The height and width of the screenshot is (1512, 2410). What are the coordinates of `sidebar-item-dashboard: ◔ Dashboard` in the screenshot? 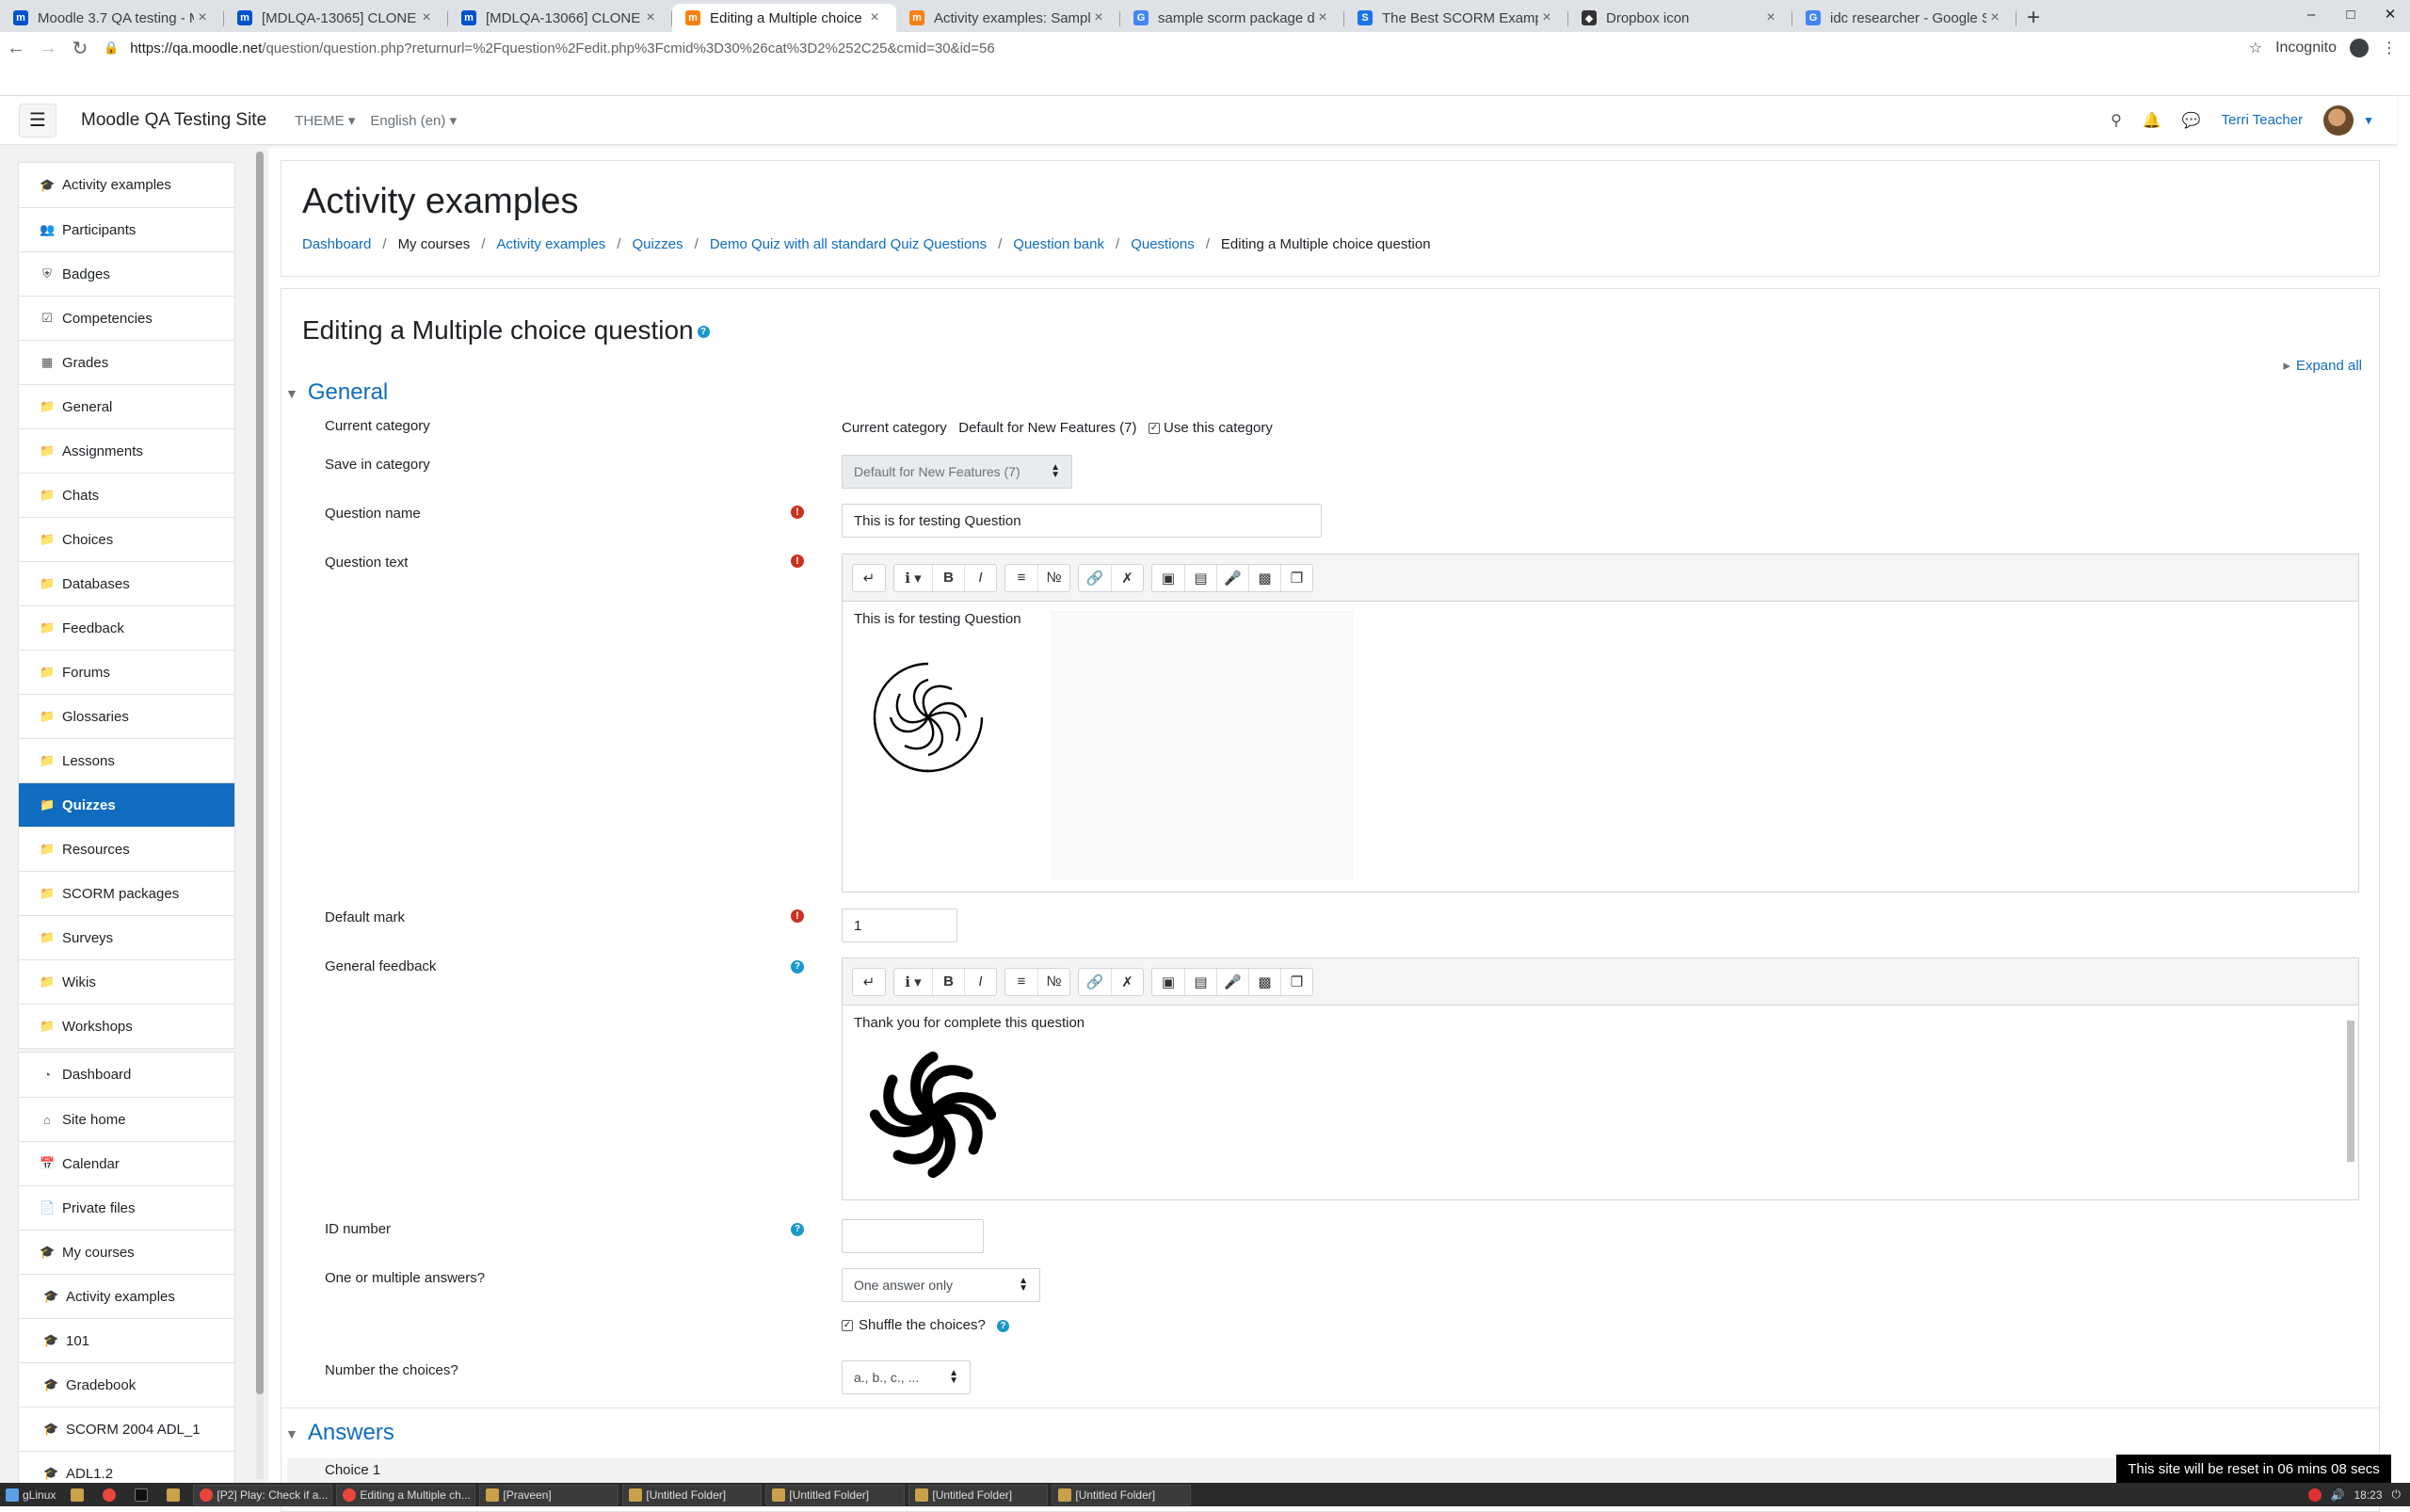 It's located at (126, 1075).